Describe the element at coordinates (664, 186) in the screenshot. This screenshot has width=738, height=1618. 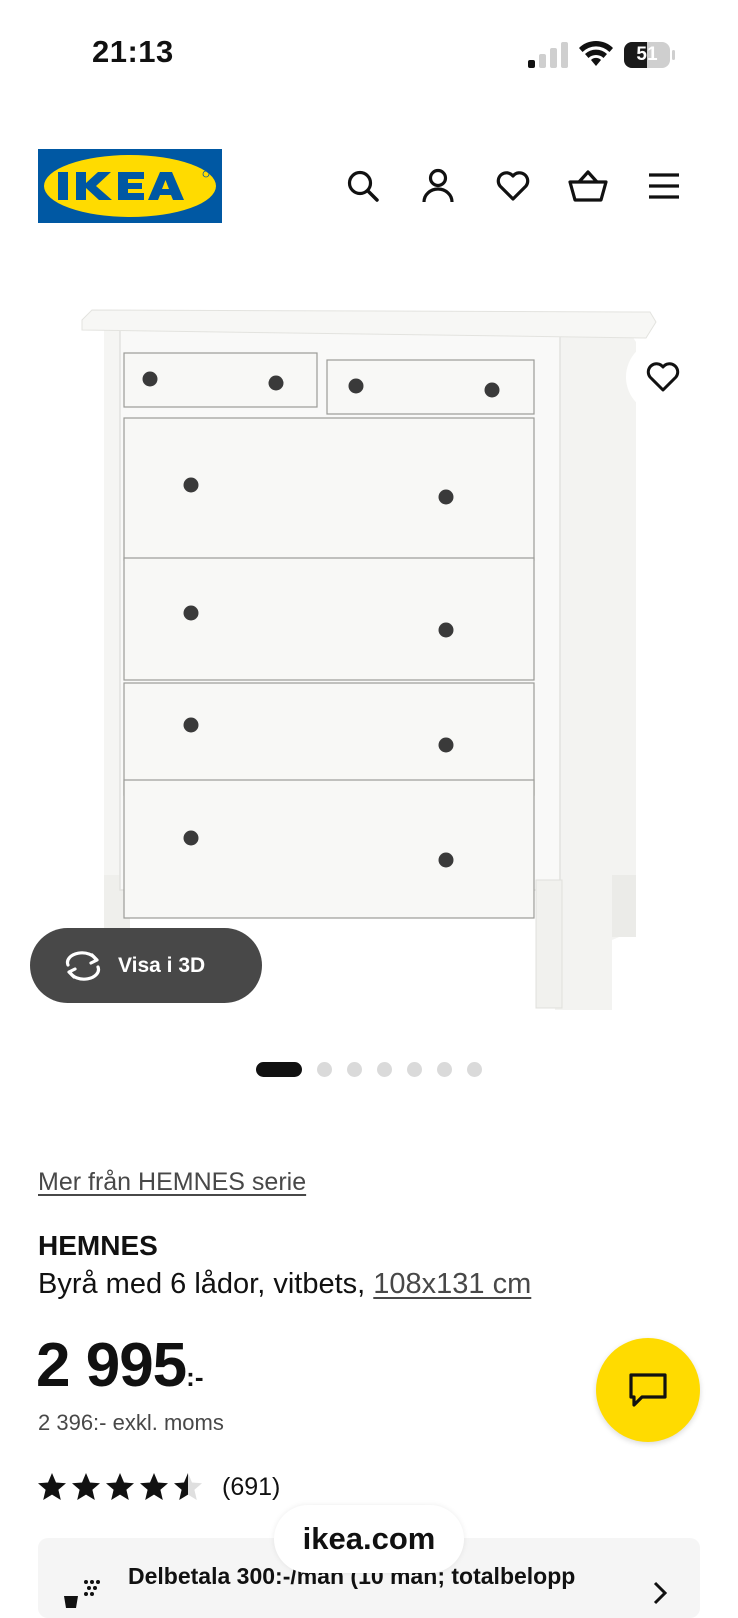
I see `menu-icon` at that location.